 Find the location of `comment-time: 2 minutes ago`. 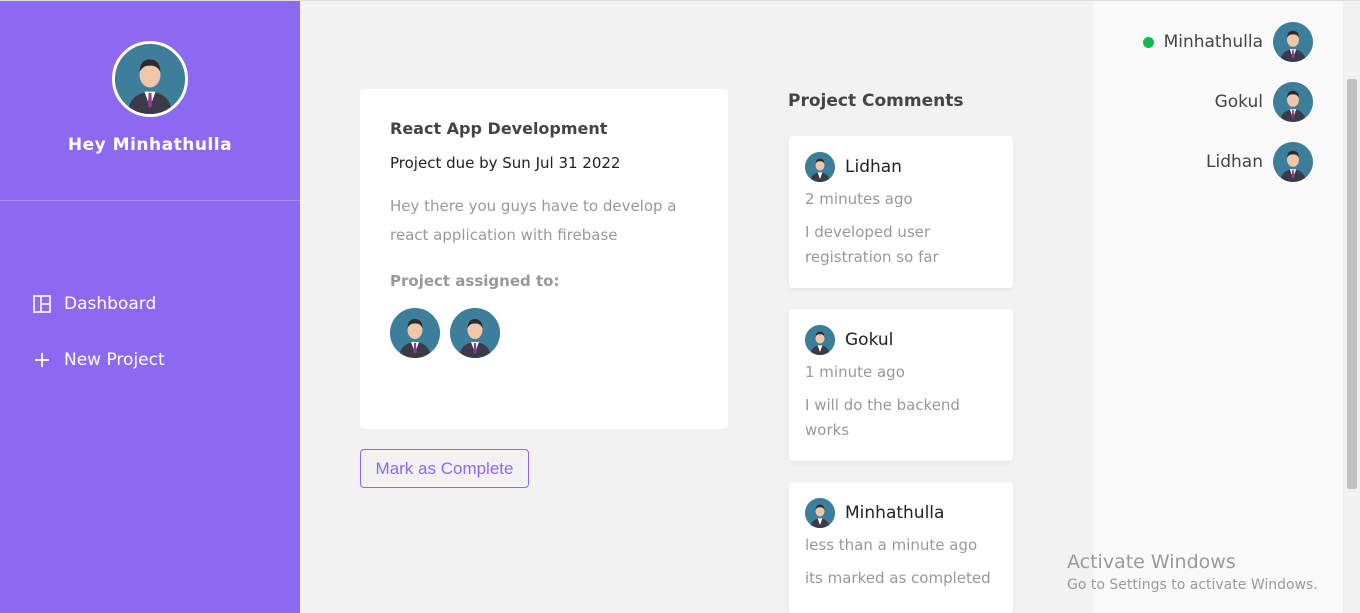

comment-time: 2 minutes ago is located at coordinates (859, 199).